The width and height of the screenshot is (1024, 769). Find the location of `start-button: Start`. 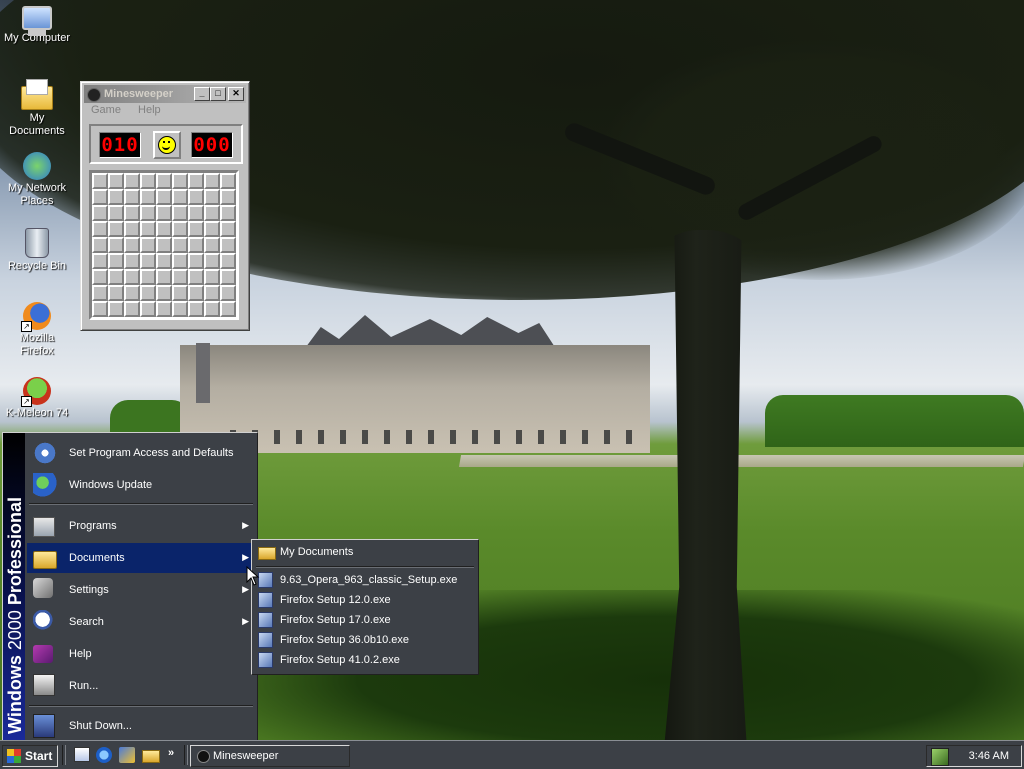

start-button: Start is located at coordinates (30, 756).